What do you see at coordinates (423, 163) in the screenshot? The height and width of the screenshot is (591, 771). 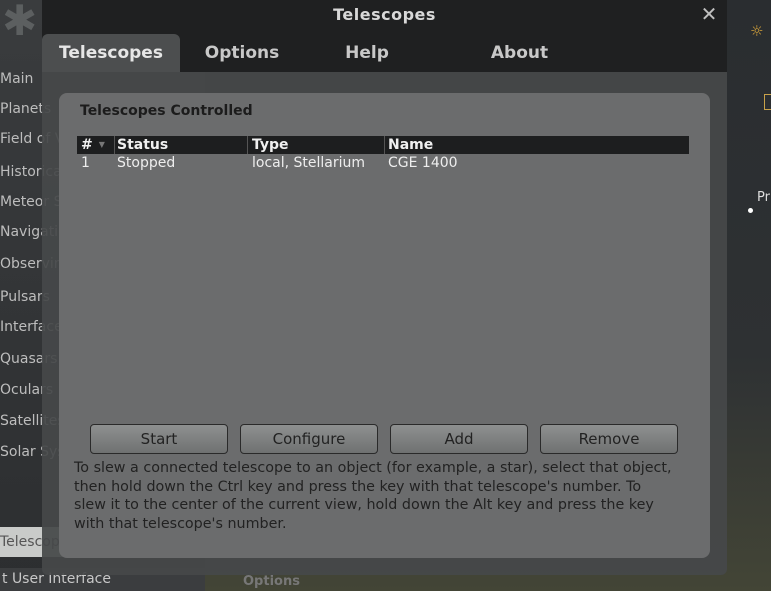 I see `cell-name: CGE 1400` at bounding box center [423, 163].